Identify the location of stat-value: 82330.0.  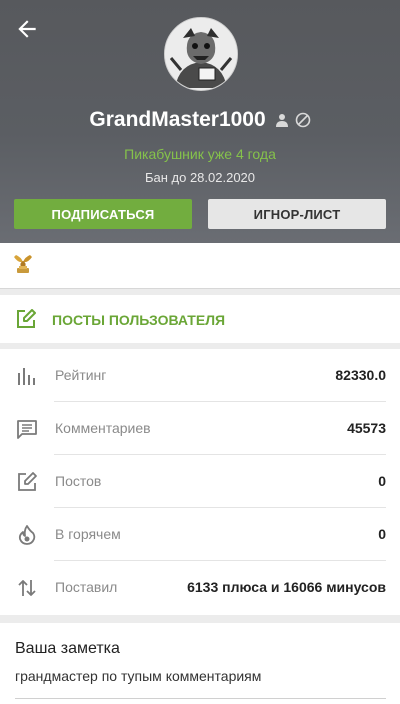
(360, 375).